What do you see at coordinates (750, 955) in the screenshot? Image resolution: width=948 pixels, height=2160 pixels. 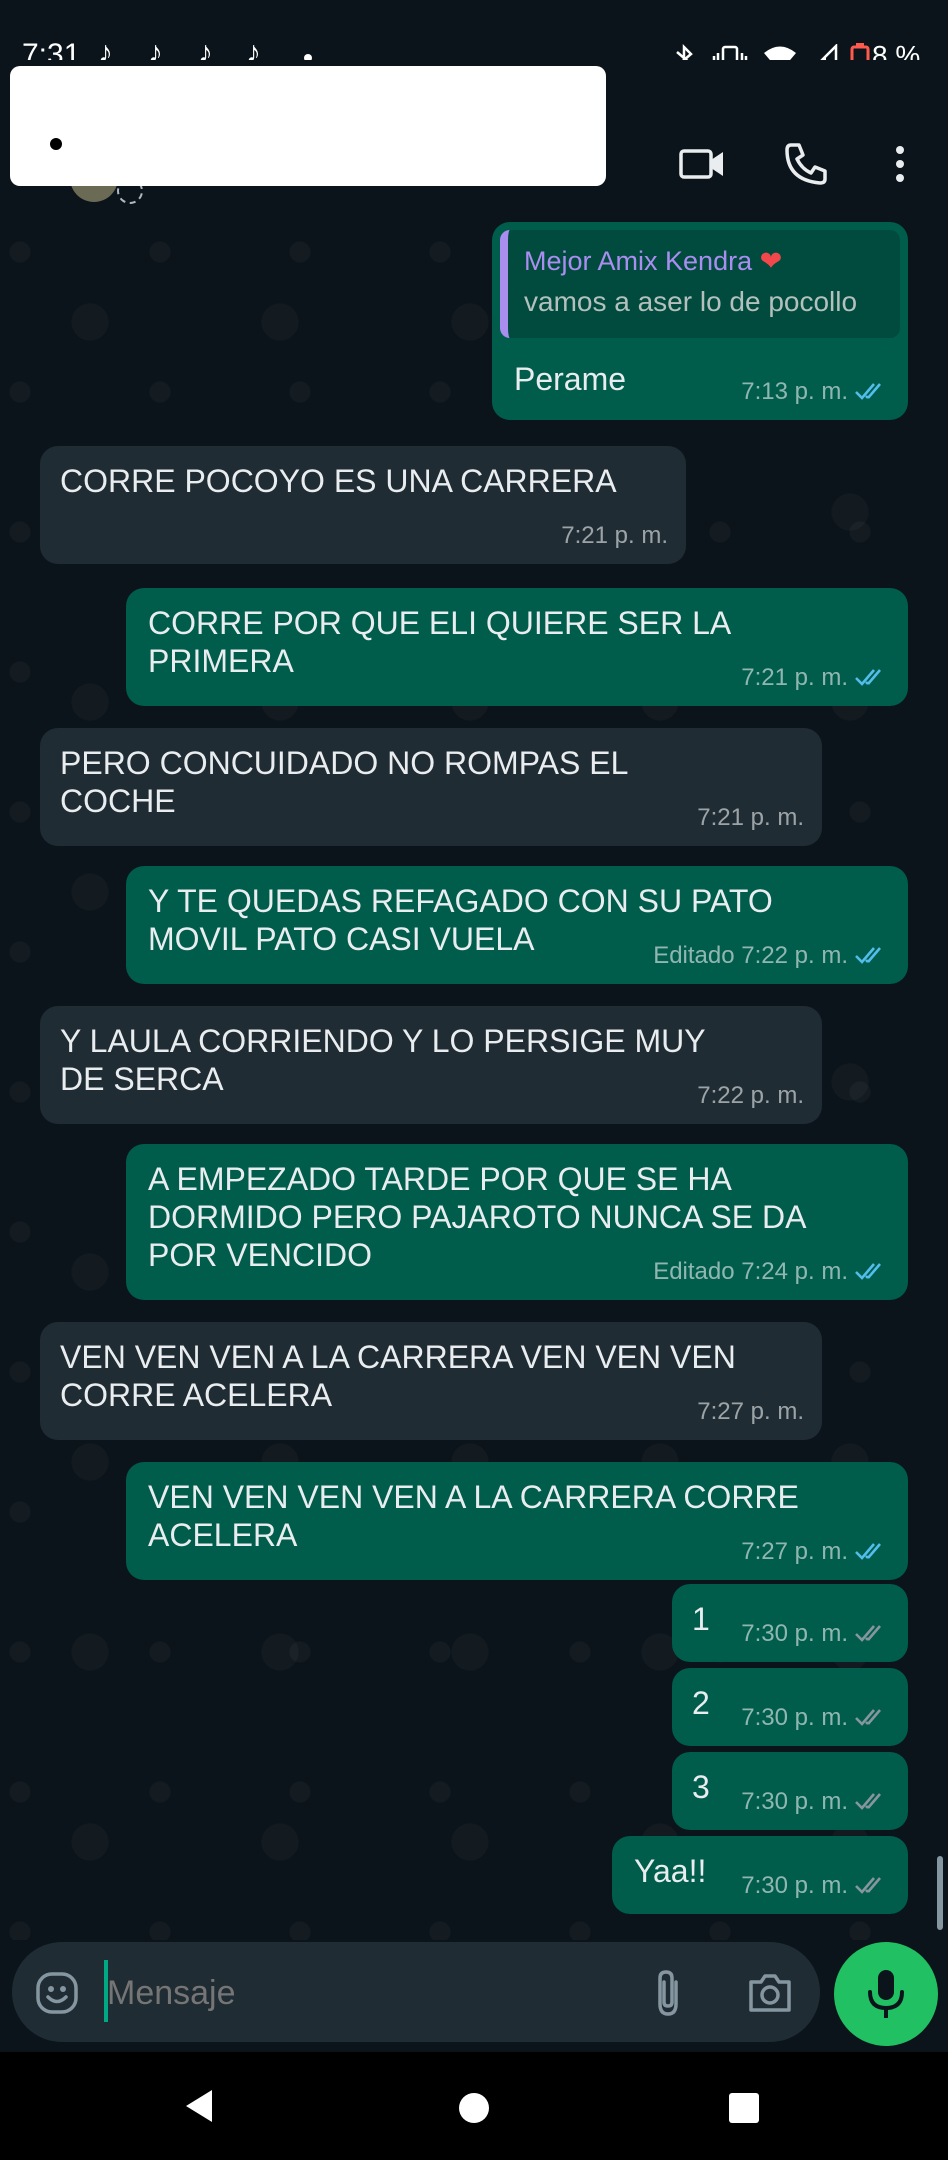 I see `message-time: Editado 7:22 p. m.` at bounding box center [750, 955].